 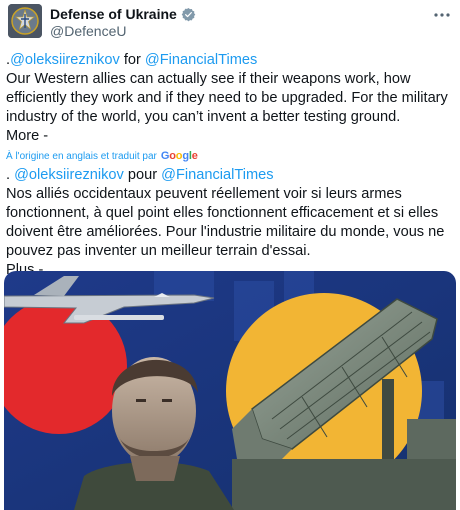 What do you see at coordinates (27, 136) in the screenshot?
I see `original-more-link: More -` at bounding box center [27, 136].